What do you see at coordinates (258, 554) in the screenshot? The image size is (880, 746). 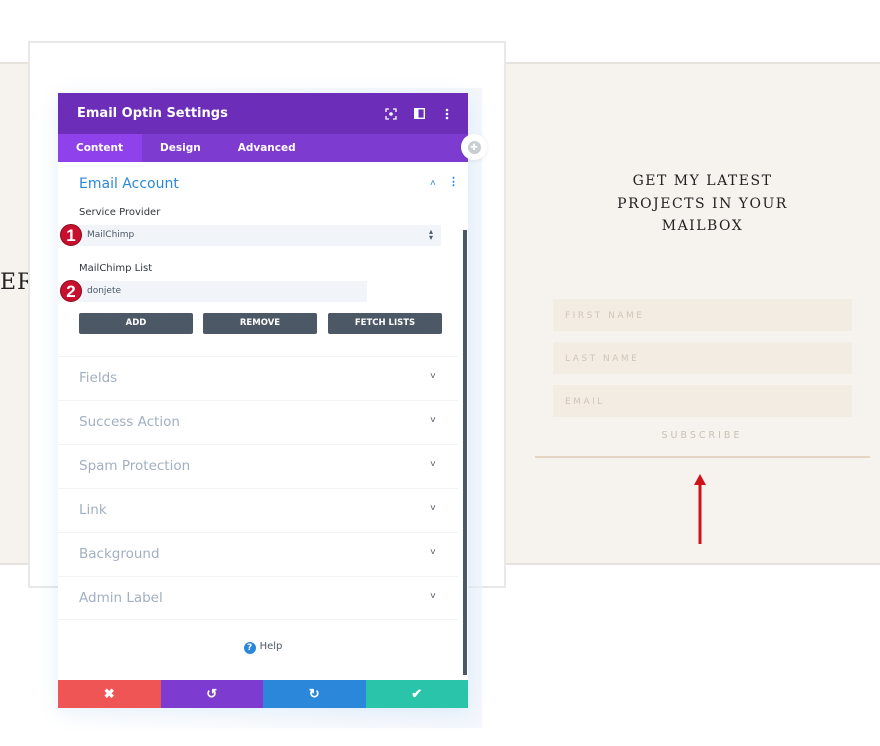 I see `section-background: Background ˅` at bounding box center [258, 554].